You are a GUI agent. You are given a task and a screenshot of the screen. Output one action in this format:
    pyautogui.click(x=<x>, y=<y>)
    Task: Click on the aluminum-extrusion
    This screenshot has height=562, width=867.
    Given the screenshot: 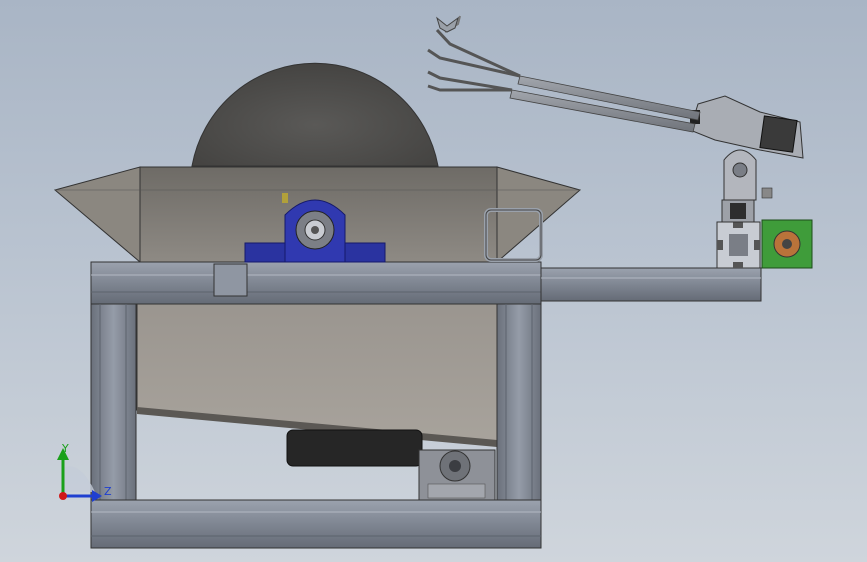 What is the action you would take?
    pyautogui.click(x=738, y=245)
    